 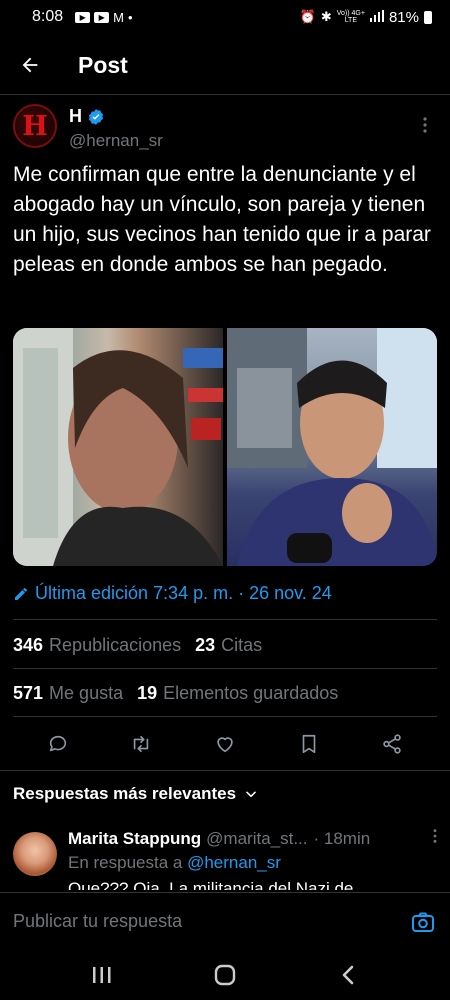 I want to click on chevron-left-icon, so click(x=348, y=975).